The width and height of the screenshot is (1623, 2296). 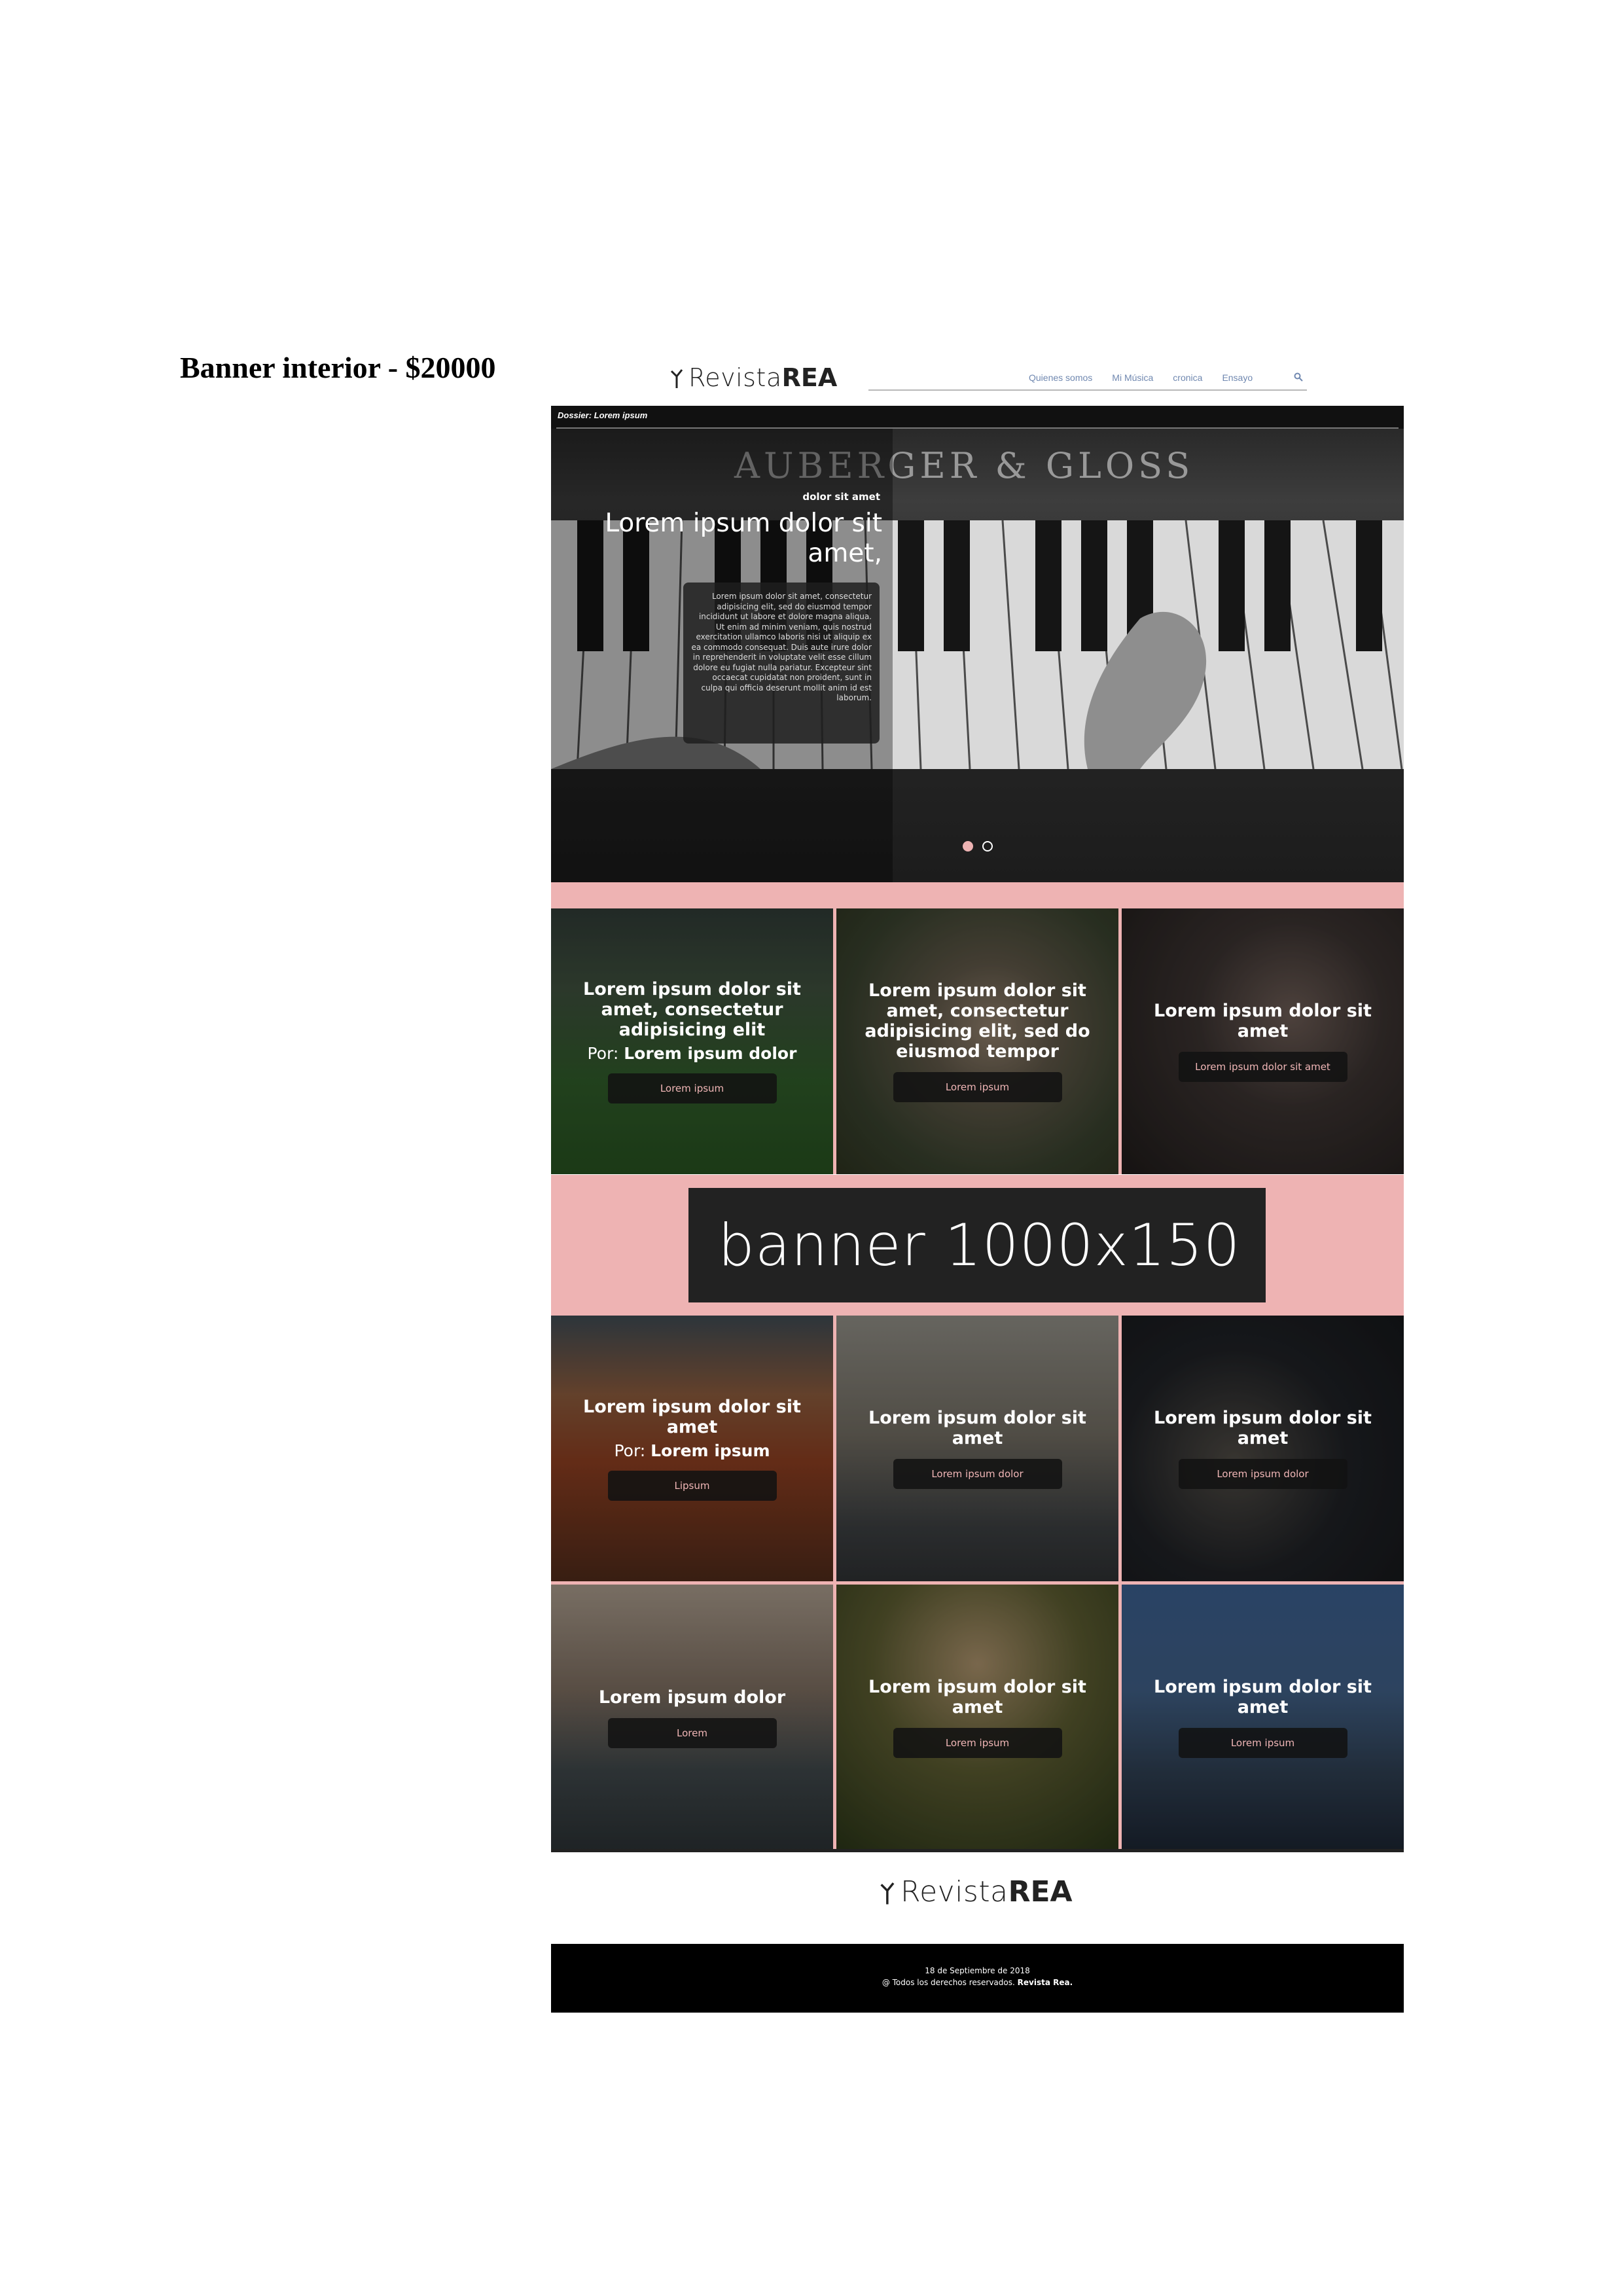 I want to click on nav-item-mi-musica: Mi Música, so click(x=1132, y=377).